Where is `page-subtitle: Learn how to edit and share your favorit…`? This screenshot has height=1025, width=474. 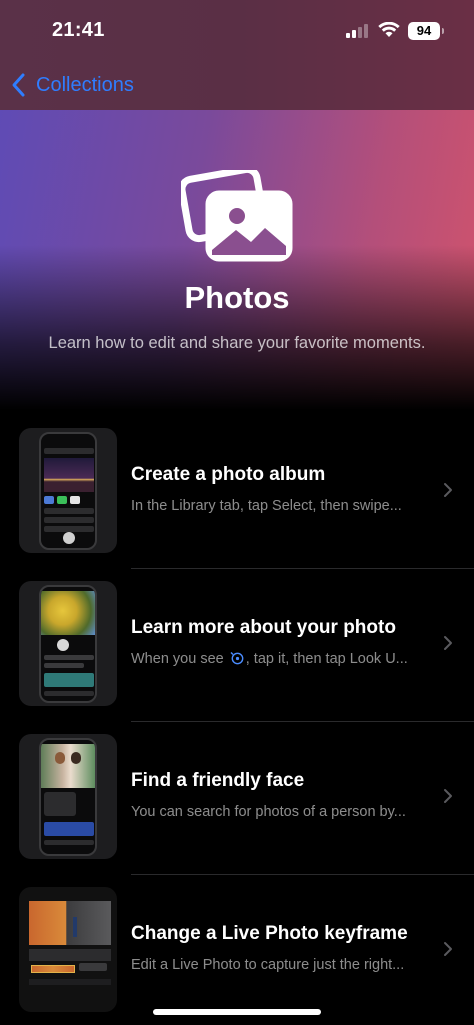 page-subtitle: Learn how to edit and share your favorit… is located at coordinates (237, 343).